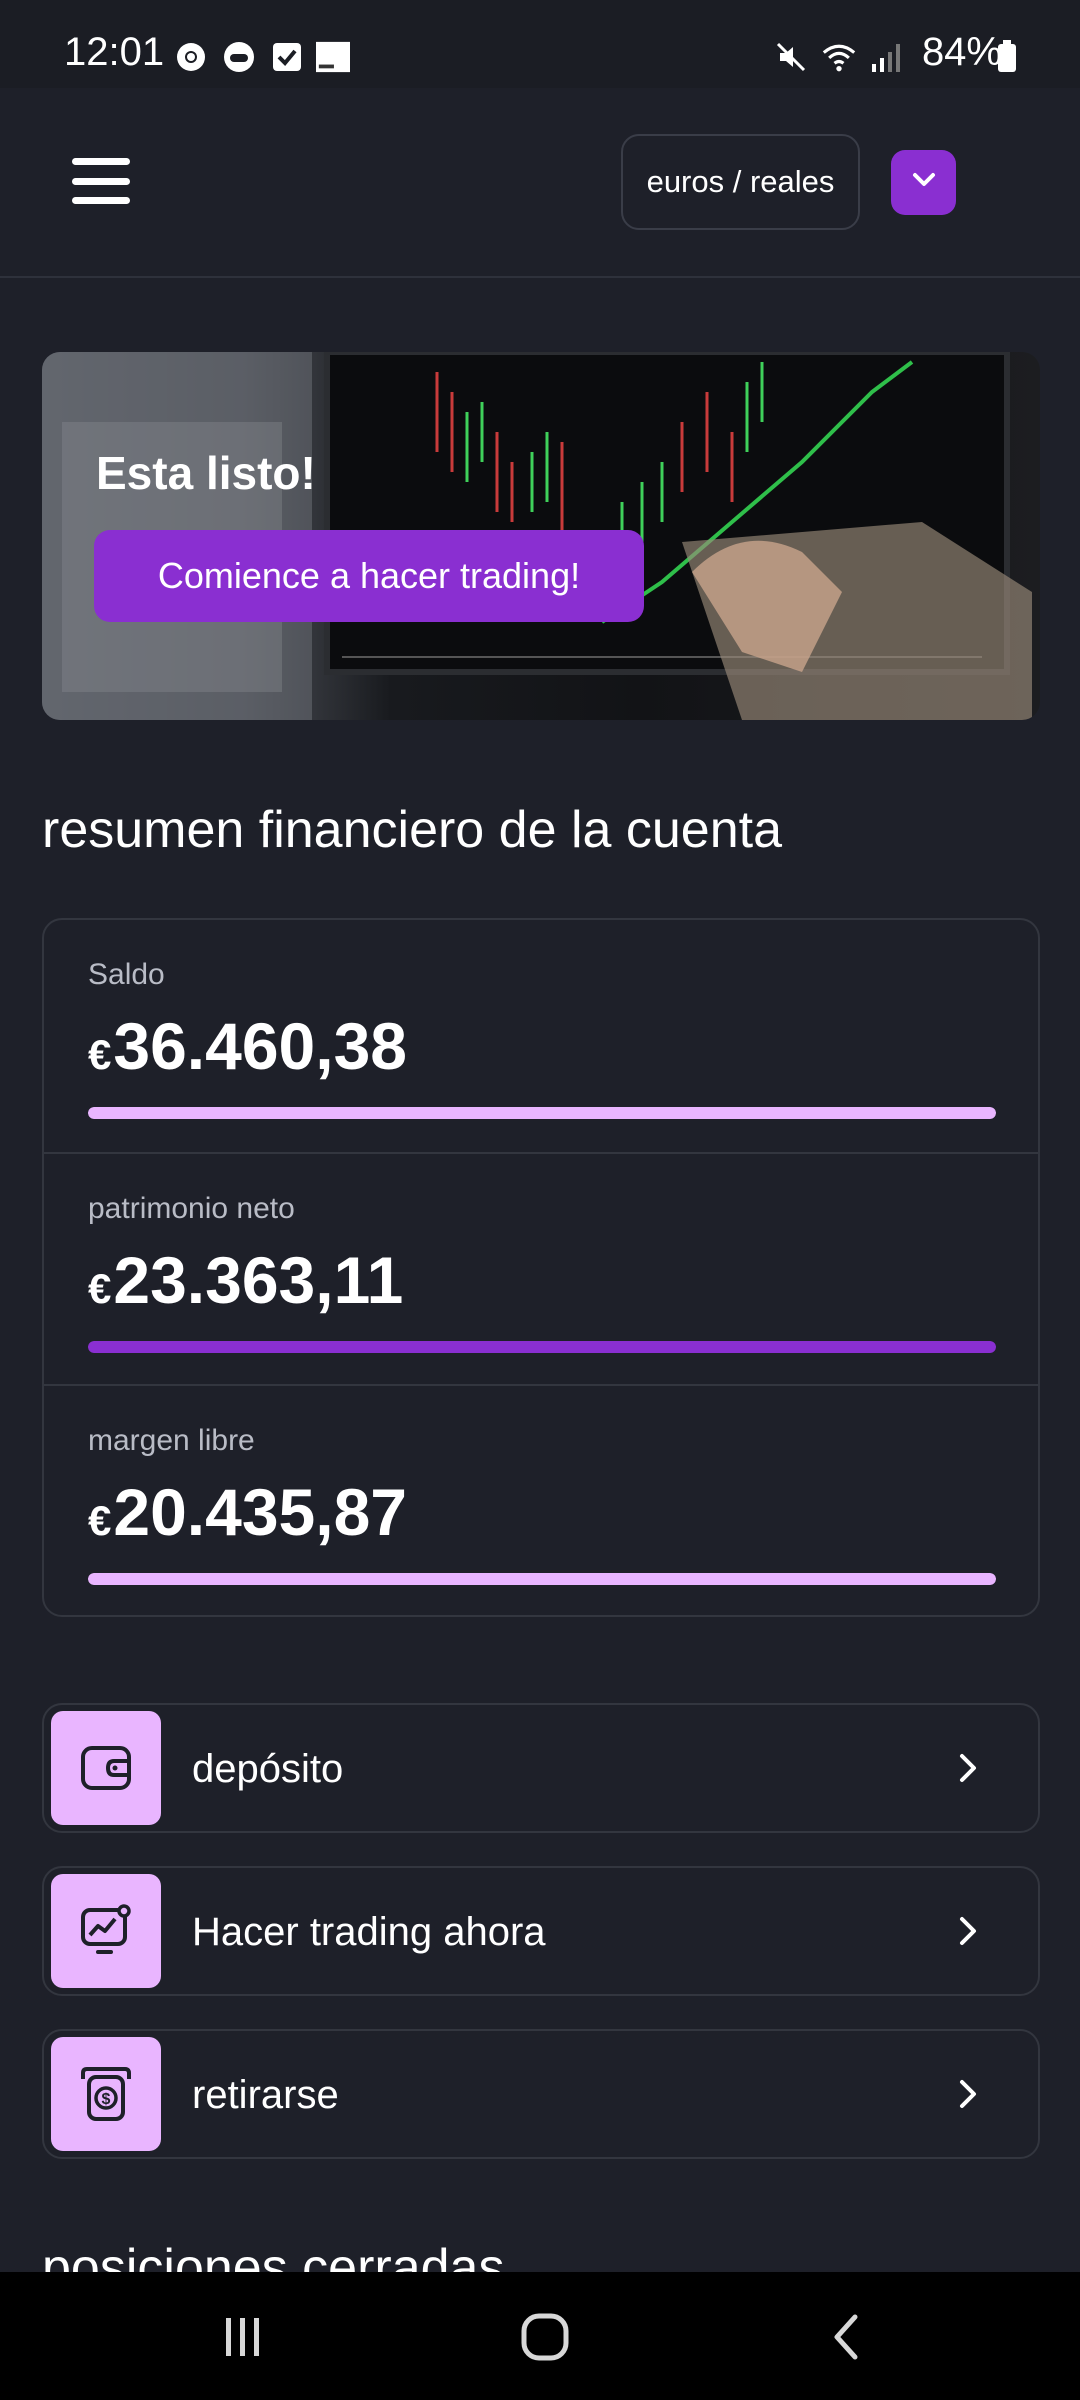  What do you see at coordinates (243, 2337) in the screenshot?
I see `recent-apps-icon` at bounding box center [243, 2337].